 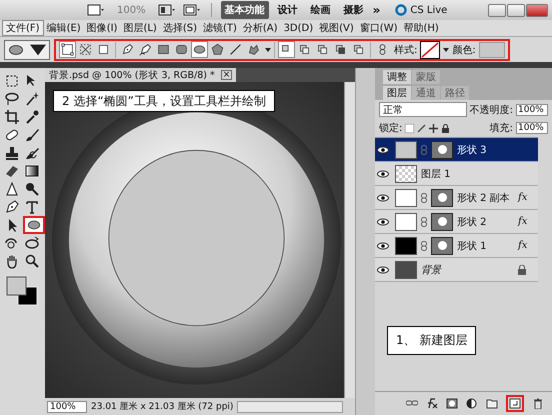 I want to click on color-swatches-icon, so click(x=22, y=291).